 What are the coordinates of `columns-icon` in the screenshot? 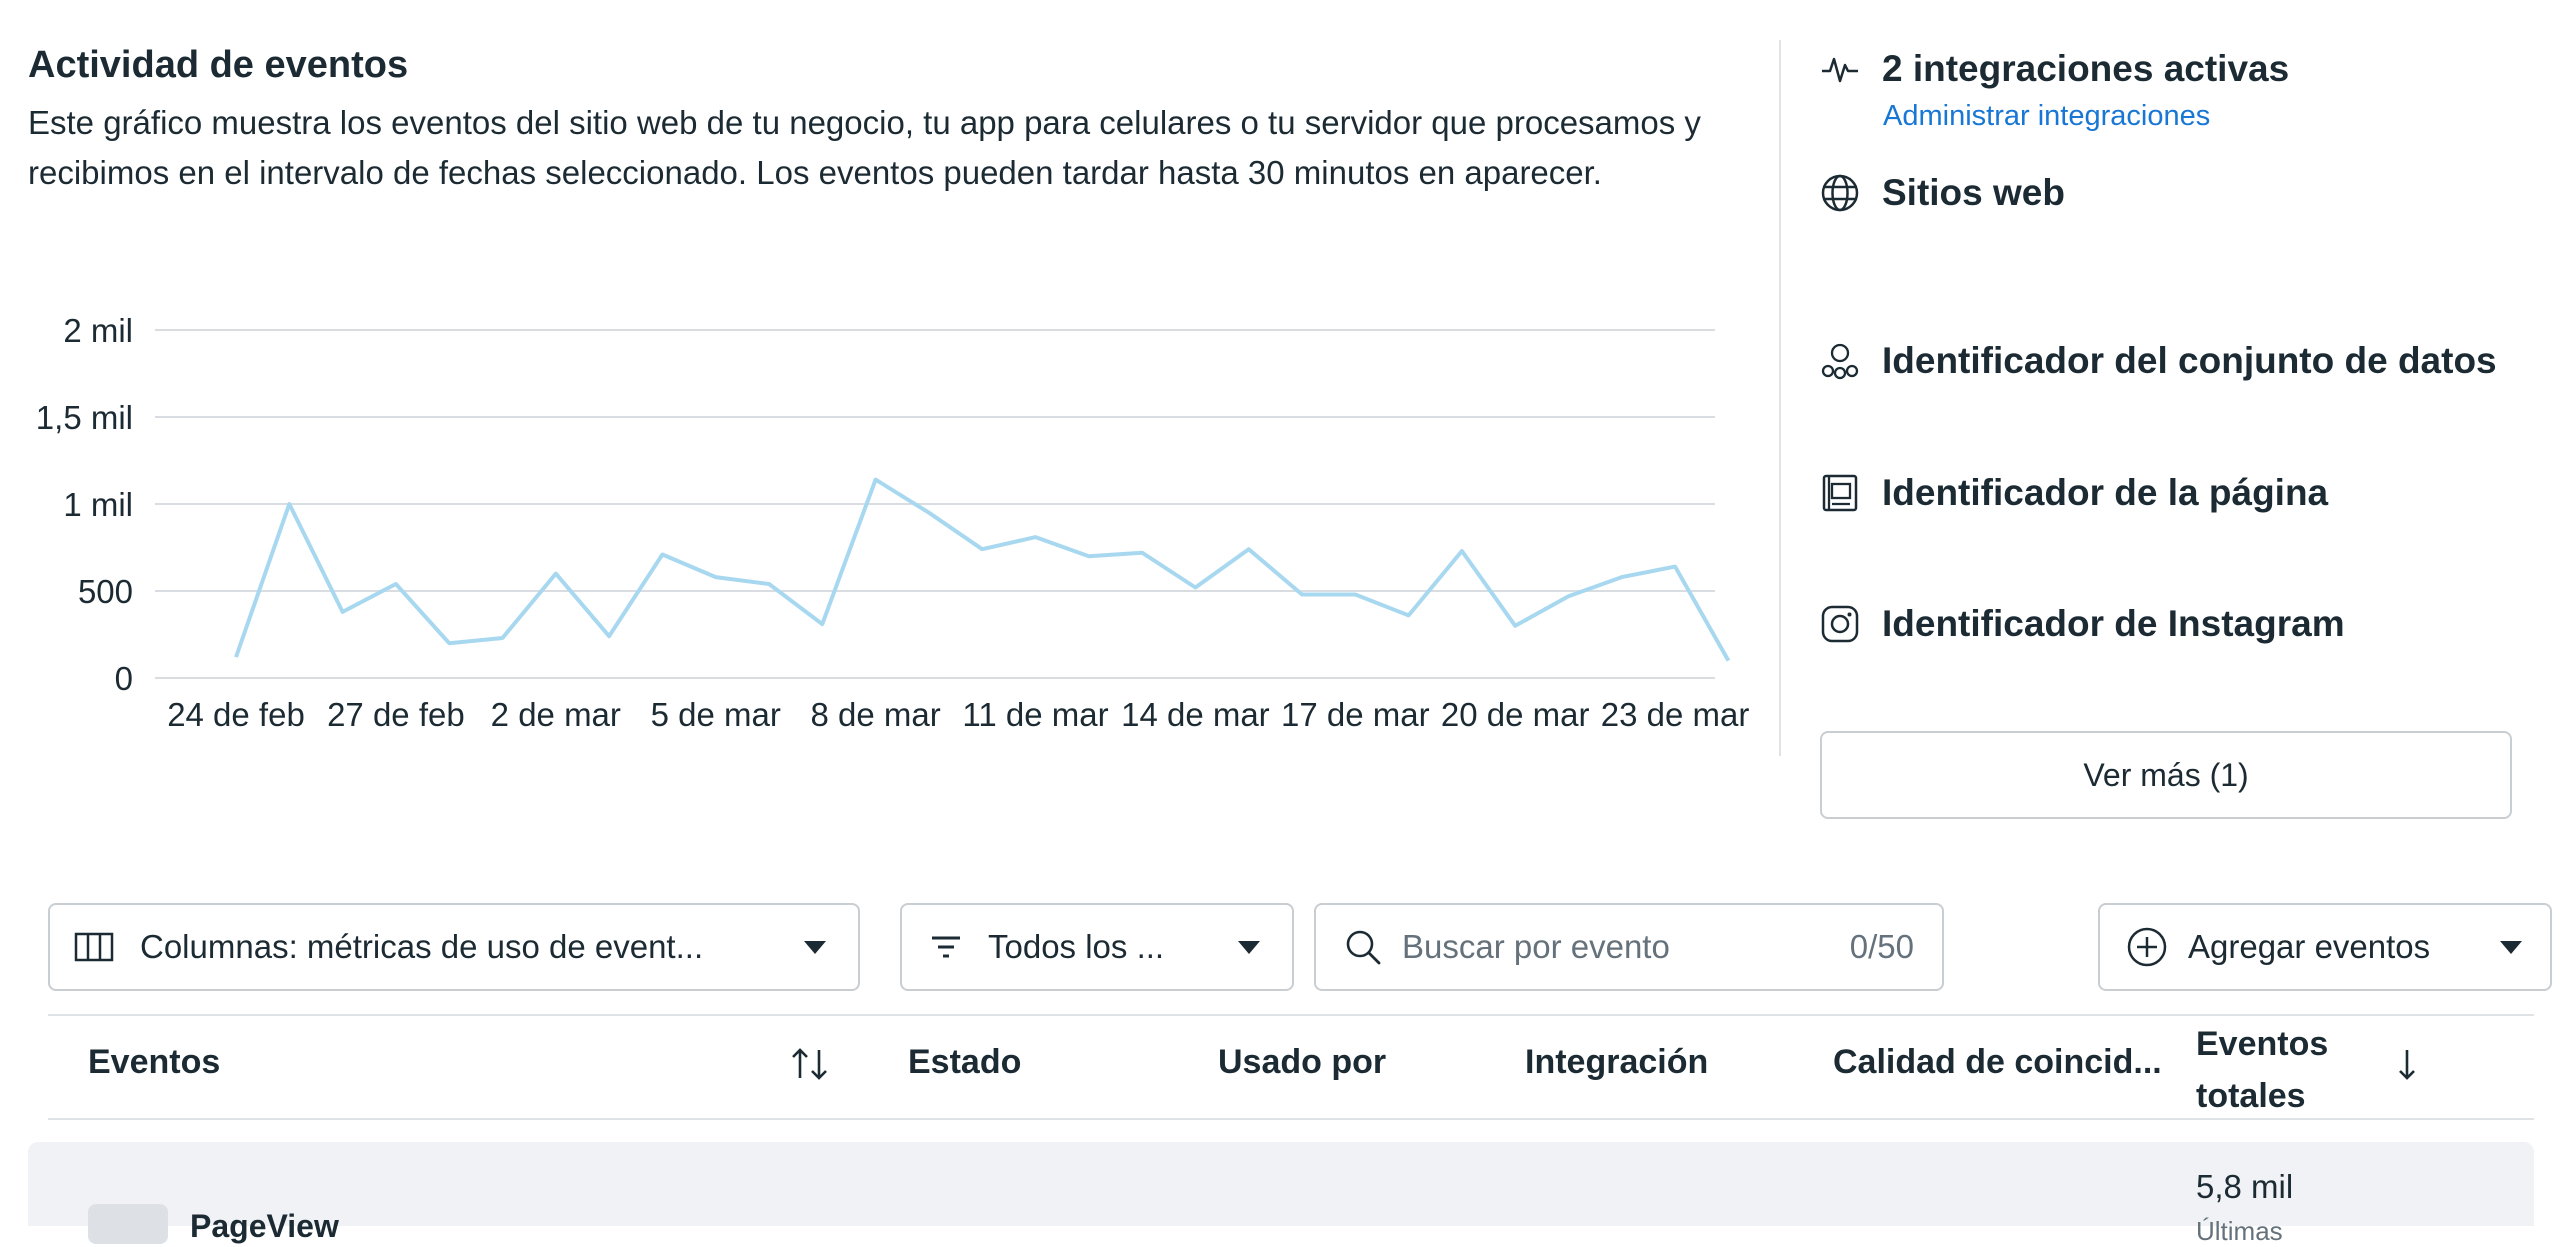 It's located at (94, 947).